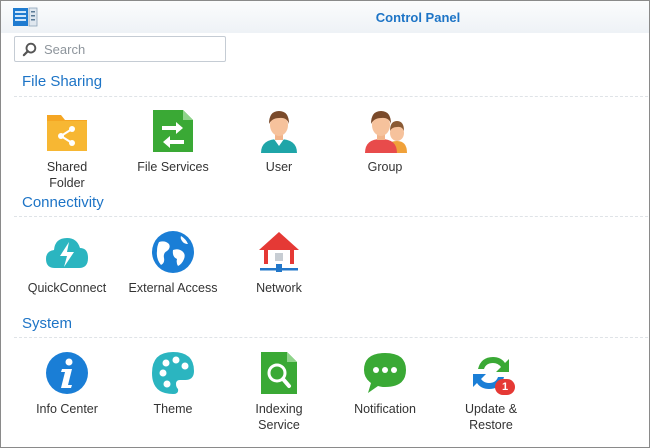 The image size is (650, 448). What do you see at coordinates (173, 252) in the screenshot?
I see `external-access-icon` at bounding box center [173, 252].